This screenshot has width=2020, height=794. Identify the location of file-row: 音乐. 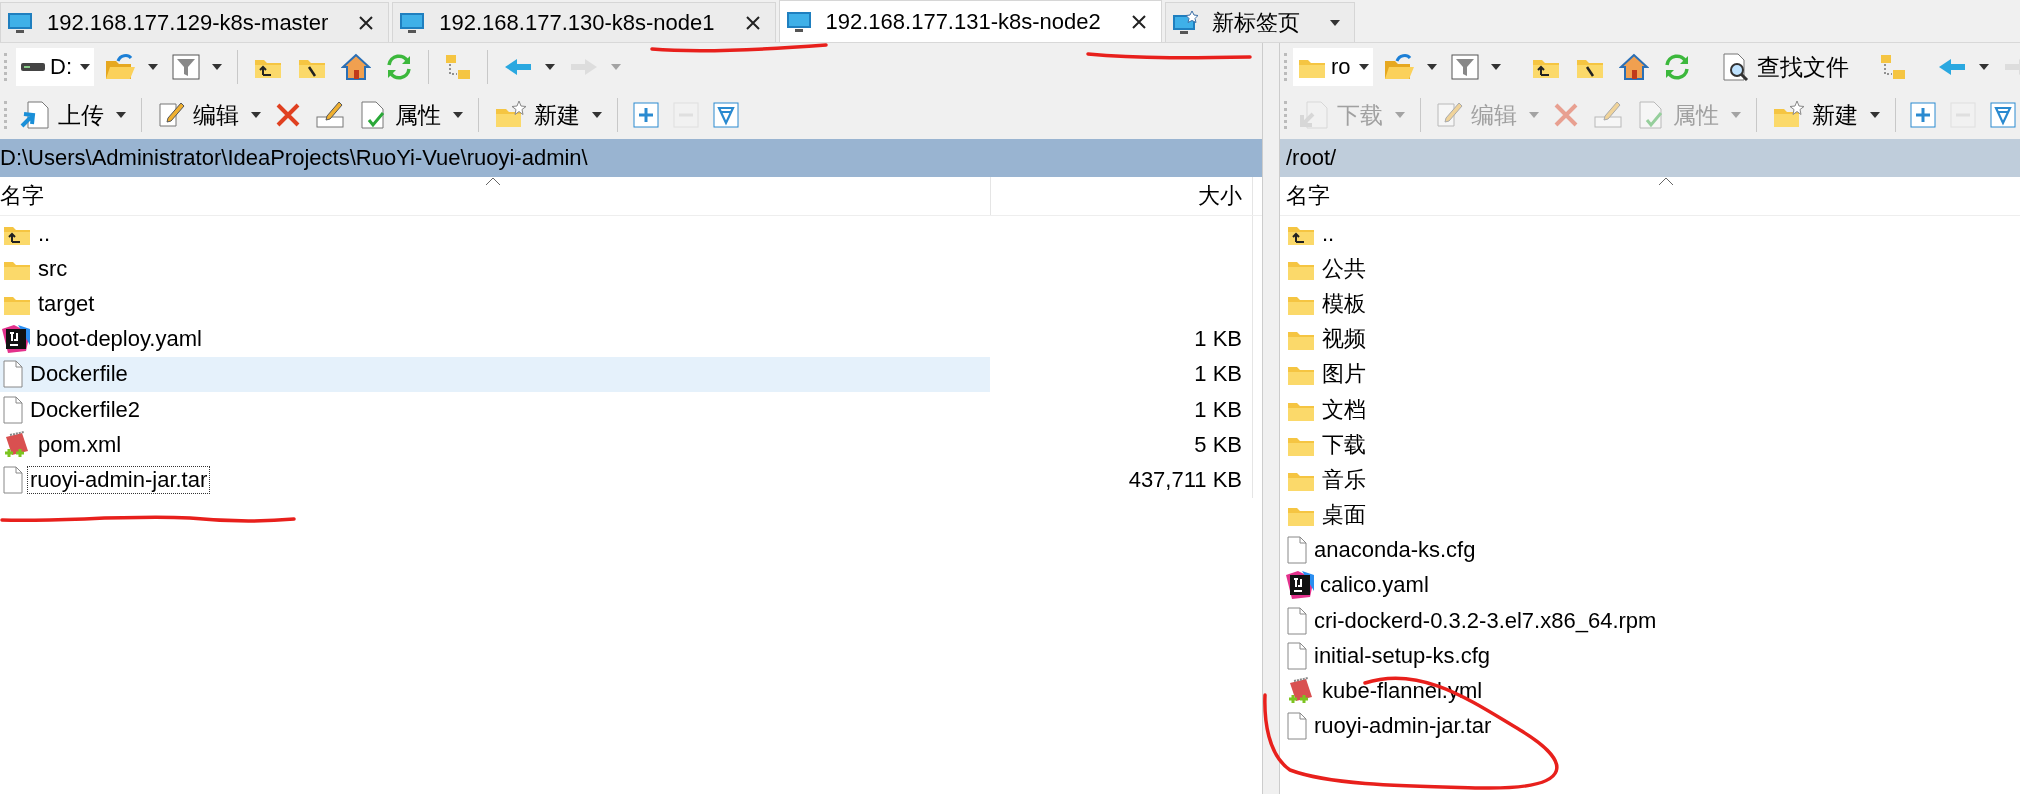
(1650, 480).